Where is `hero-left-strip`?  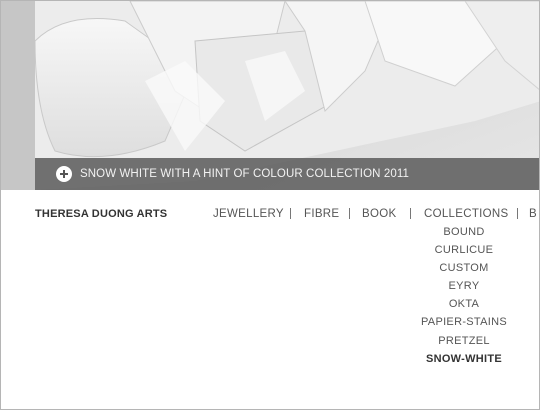 hero-left-strip is located at coordinates (18, 95).